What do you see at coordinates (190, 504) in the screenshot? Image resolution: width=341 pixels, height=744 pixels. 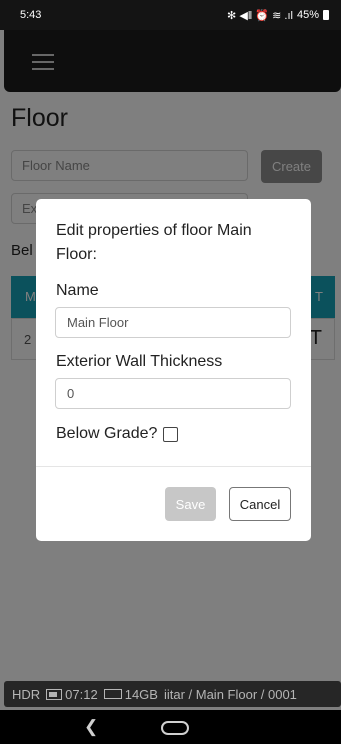 I see `save-button: Save` at bounding box center [190, 504].